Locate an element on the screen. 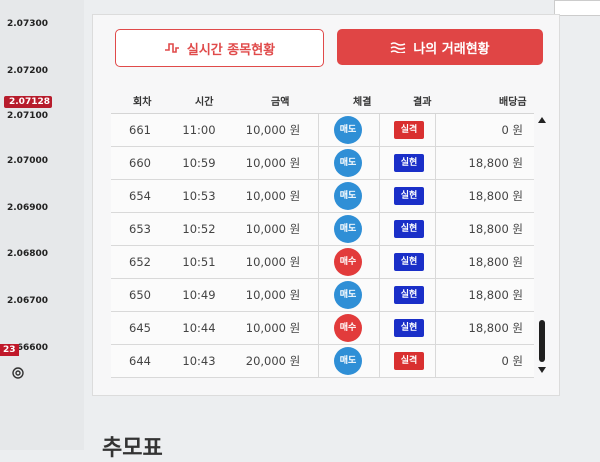 Image resolution: width=600 pixels, height=462 pixels. header-amount: 금액 is located at coordinates (280, 102).